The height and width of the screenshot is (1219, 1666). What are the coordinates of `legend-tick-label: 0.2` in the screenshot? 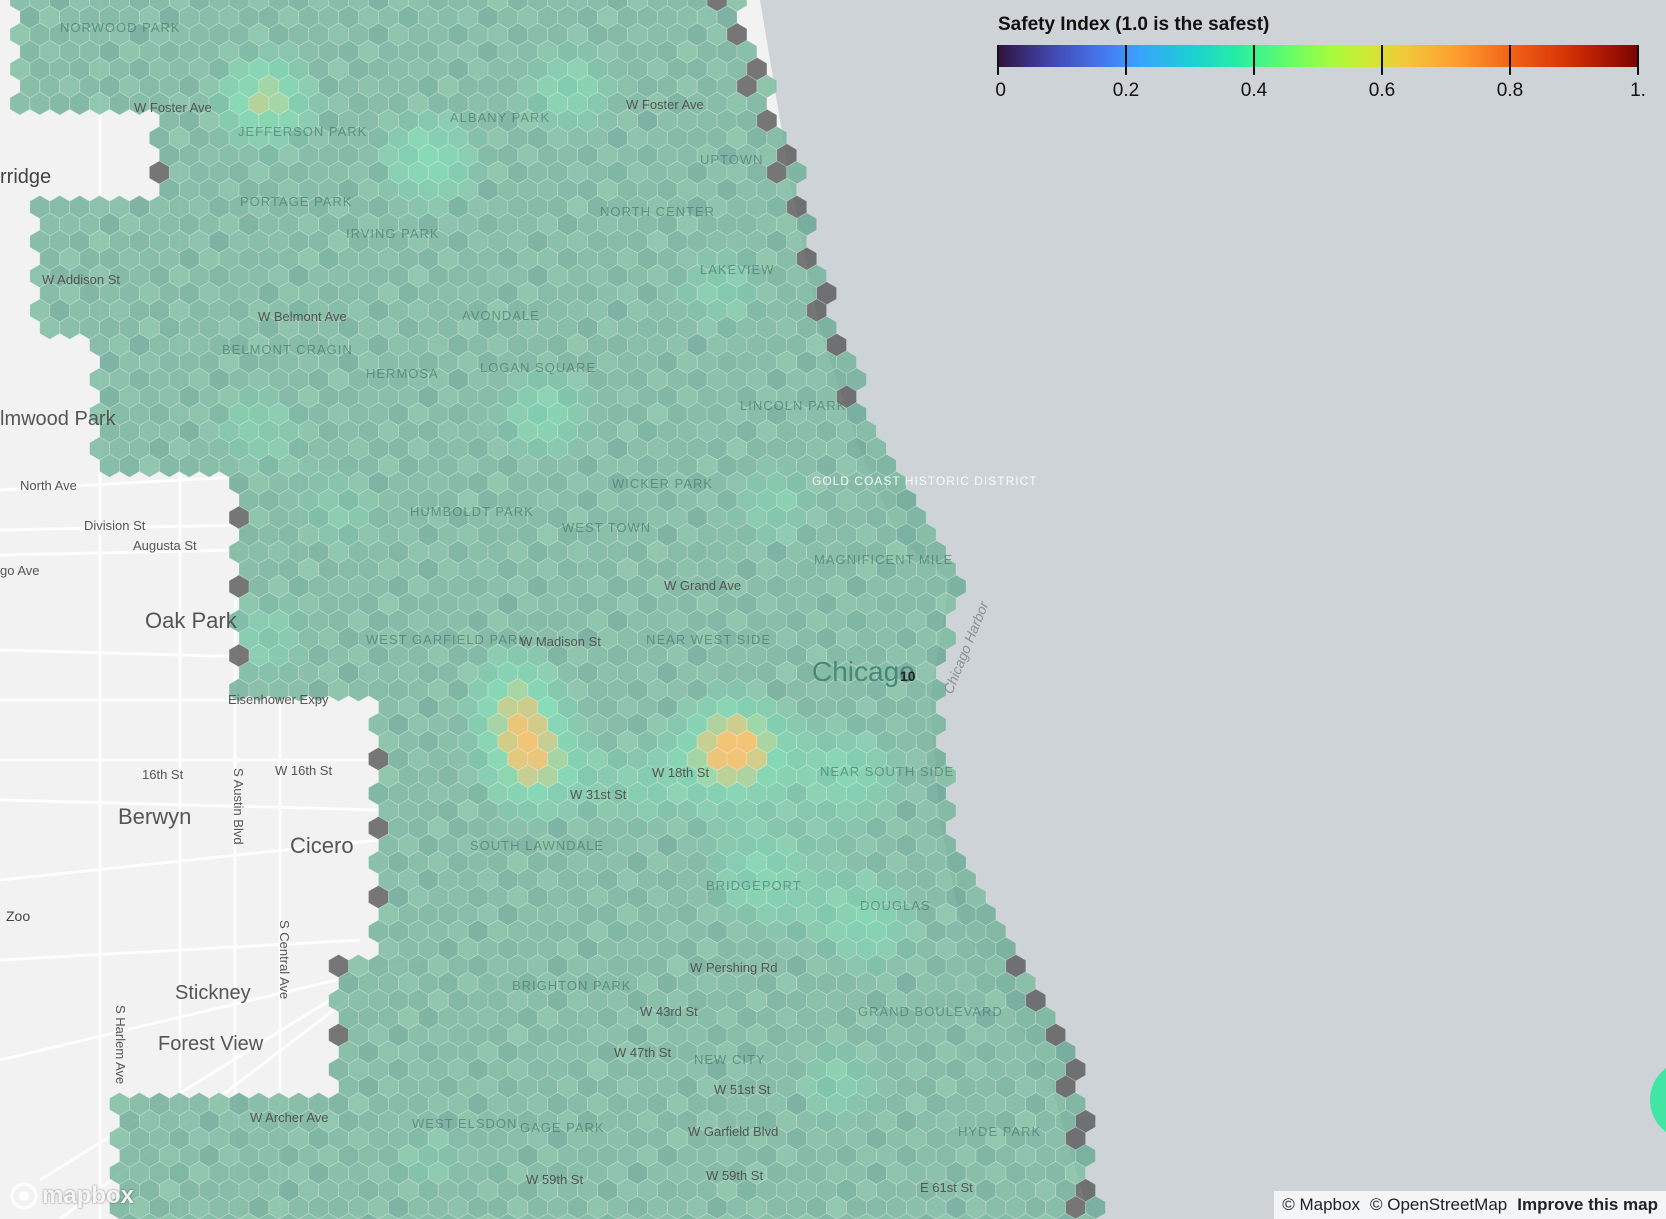 It's located at (1126, 90).